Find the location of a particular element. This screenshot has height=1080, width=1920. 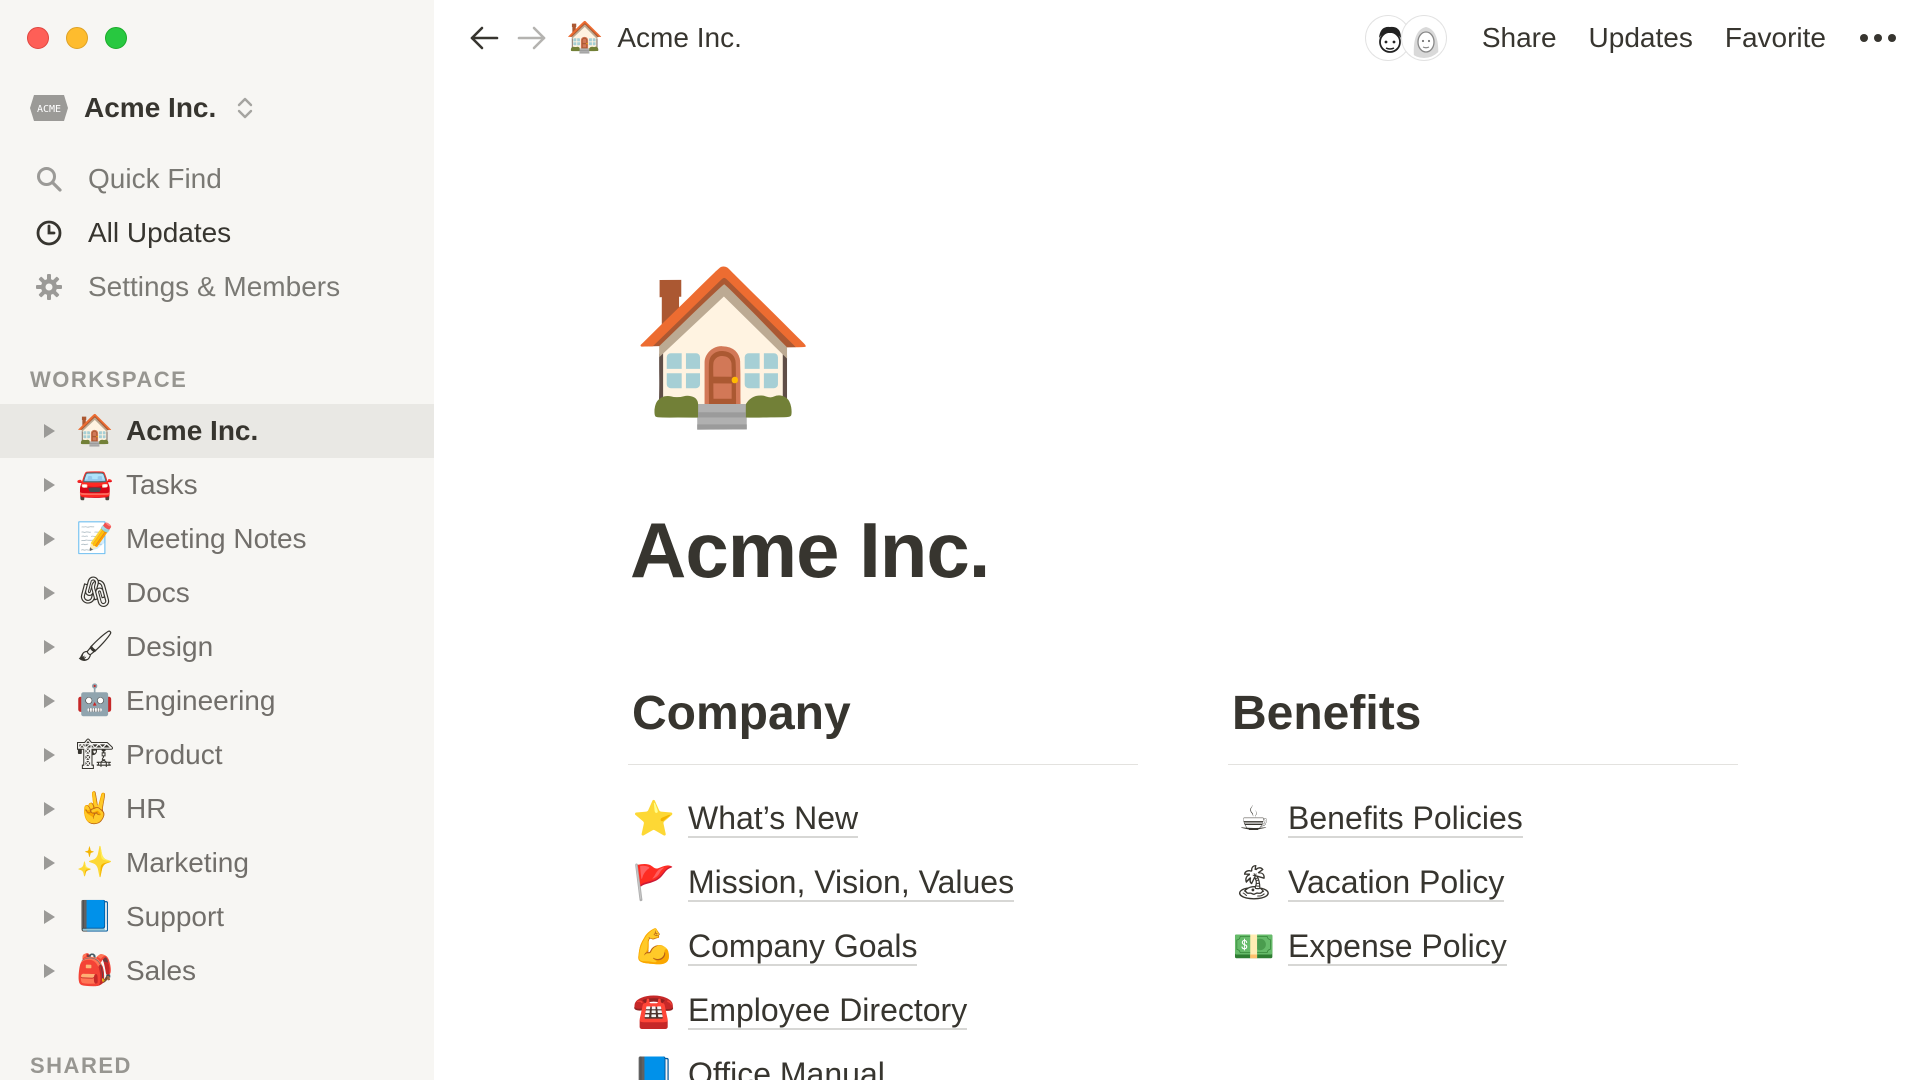

dollar-banknote-icon: 💵 is located at coordinates (1254, 947).